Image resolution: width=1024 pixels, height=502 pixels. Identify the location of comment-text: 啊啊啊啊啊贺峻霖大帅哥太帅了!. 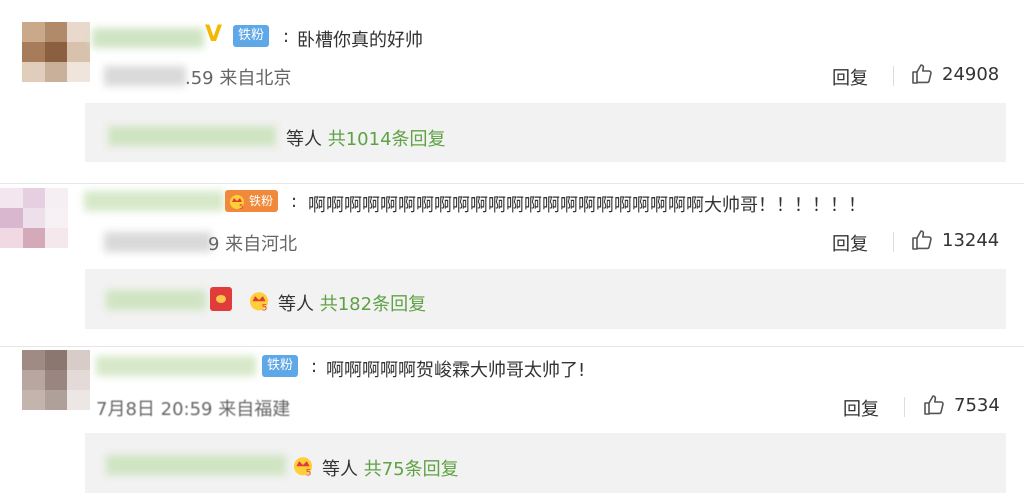
(456, 370).